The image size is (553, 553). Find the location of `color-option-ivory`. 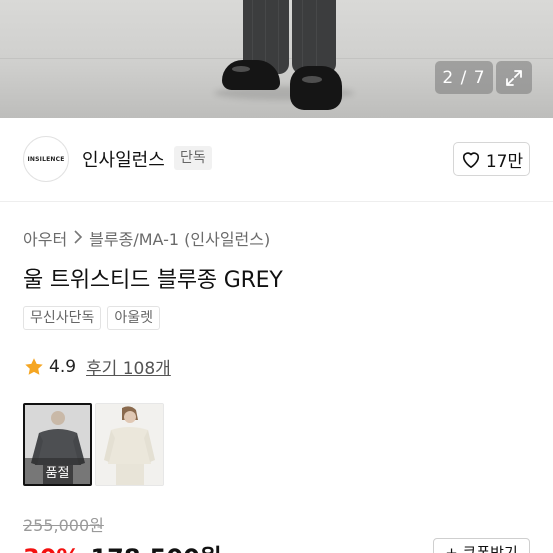

color-option-ivory is located at coordinates (129, 444).